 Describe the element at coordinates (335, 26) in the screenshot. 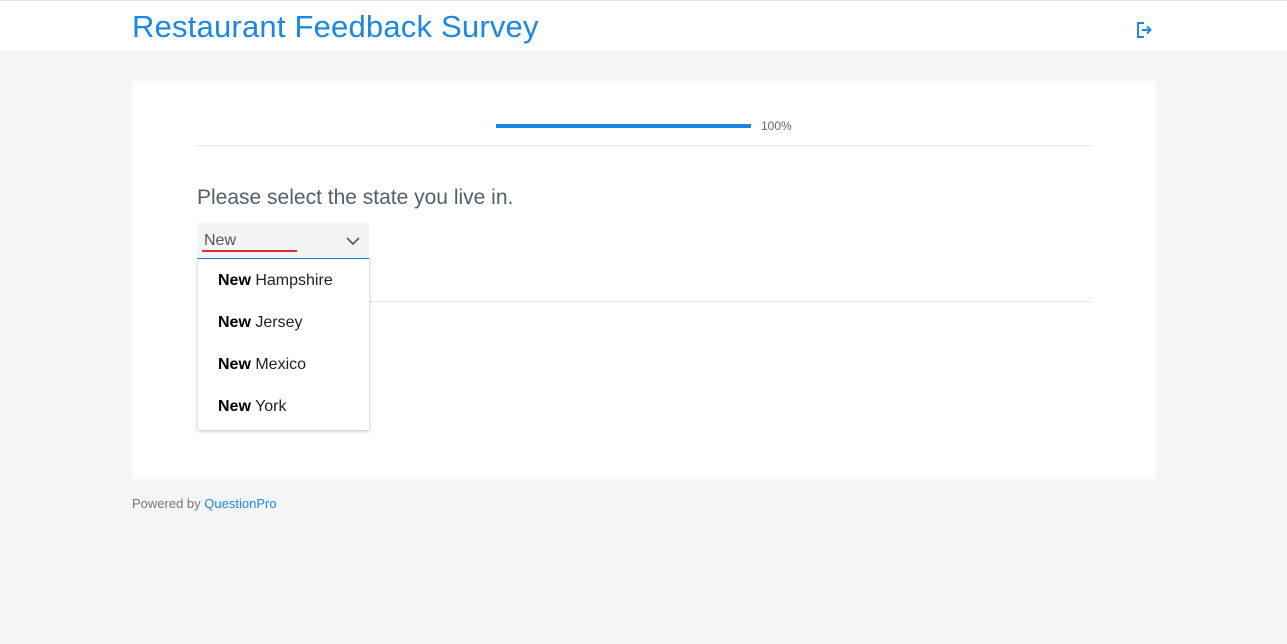

I see `survey-title: Restaurant Feedback Survey` at that location.